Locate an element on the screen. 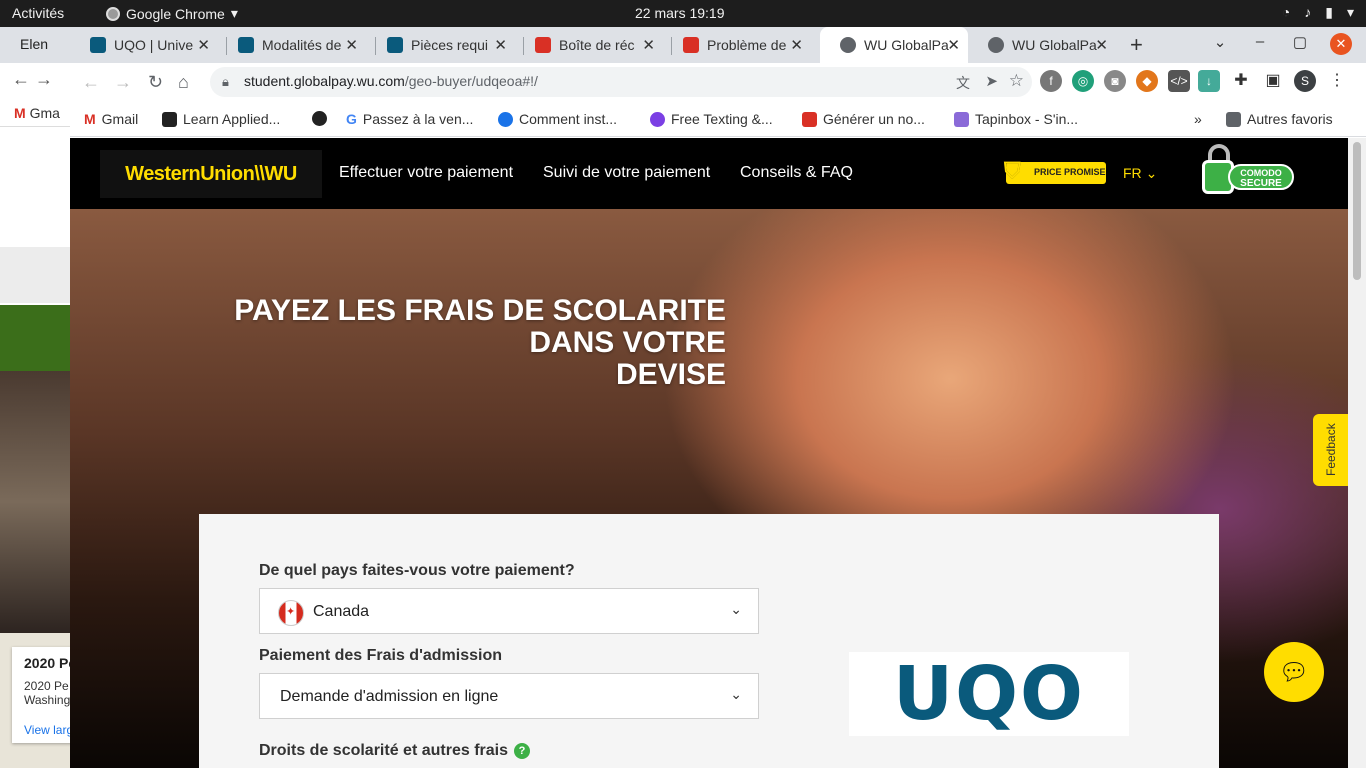  lock-icon: 🔒︎ is located at coordinates (225, 82).